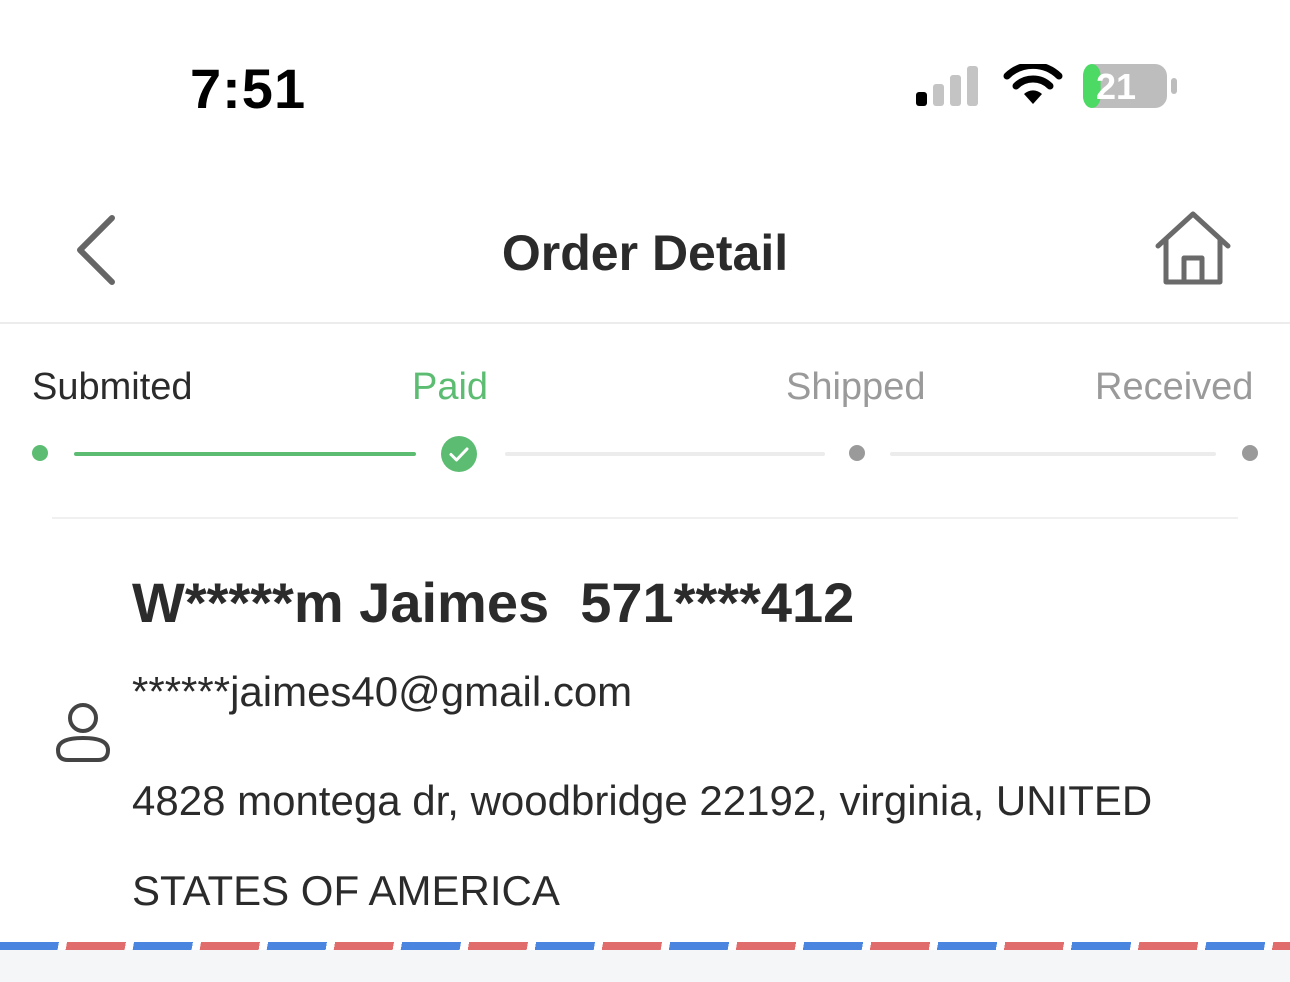  Describe the element at coordinates (83, 732) in the screenshot. I see `person-icon` at that location.